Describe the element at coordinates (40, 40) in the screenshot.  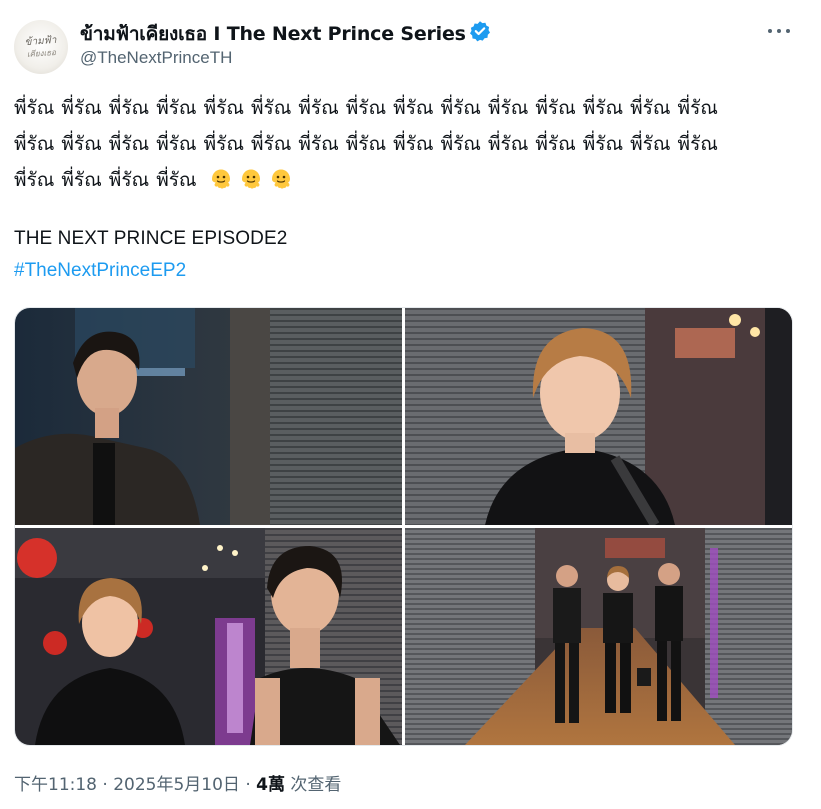
I see `svg-text: ข้ามฟ้า` at that location.